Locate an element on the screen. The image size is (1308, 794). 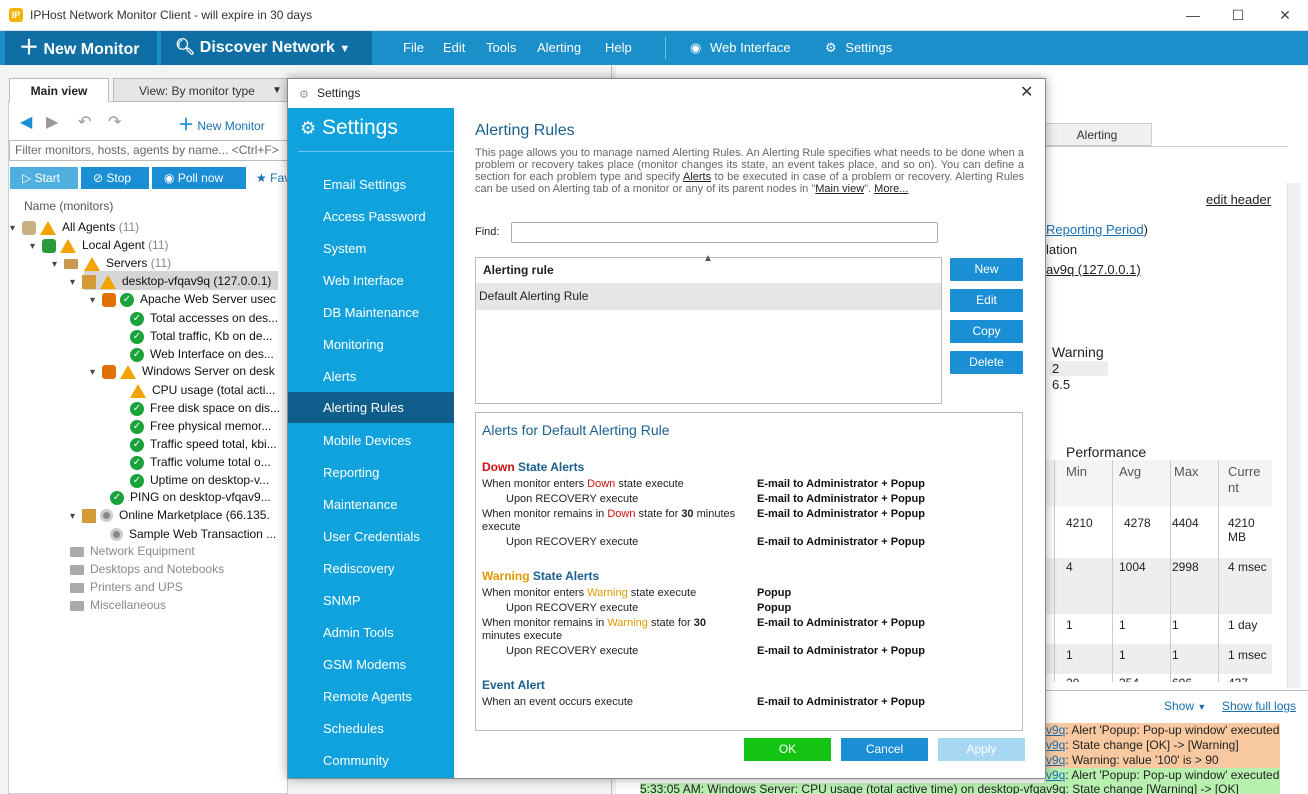
cancel-button: Cancel is located at coordinates (884, 749).